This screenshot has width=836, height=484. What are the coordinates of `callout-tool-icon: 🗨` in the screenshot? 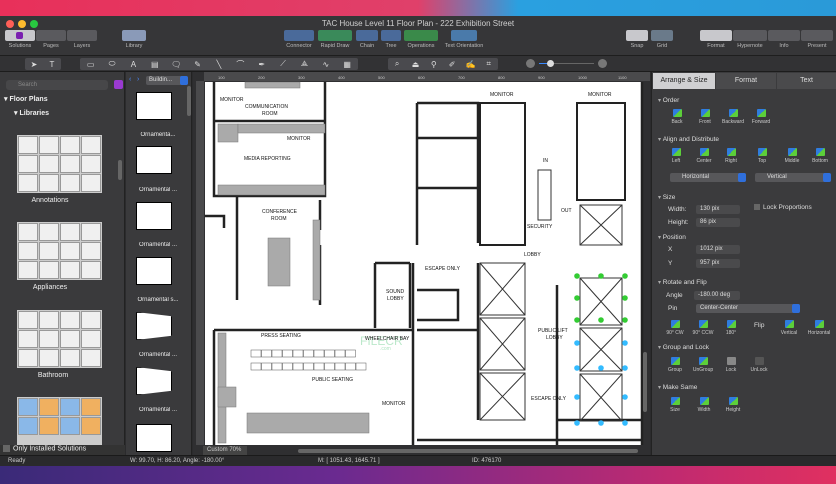 It's located at (176, 64).